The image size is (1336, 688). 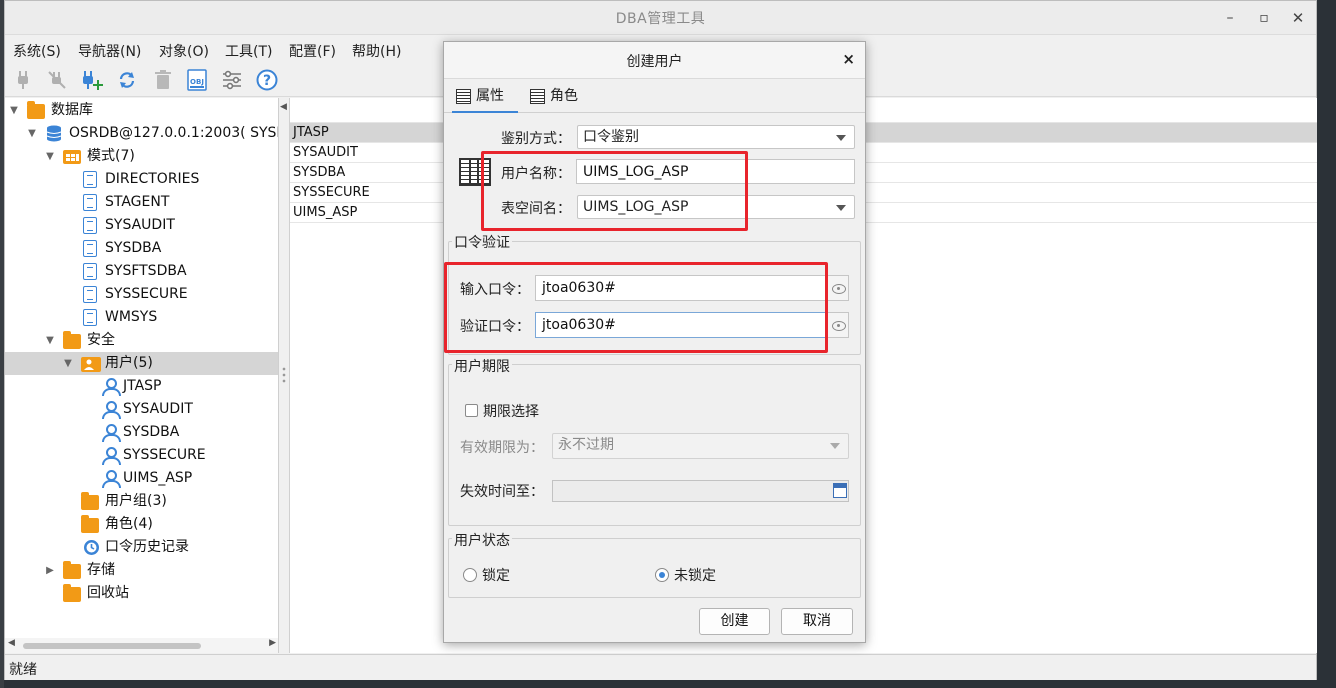 I want to click on password-input: jtoa0630#, so click(x=681, y=288).